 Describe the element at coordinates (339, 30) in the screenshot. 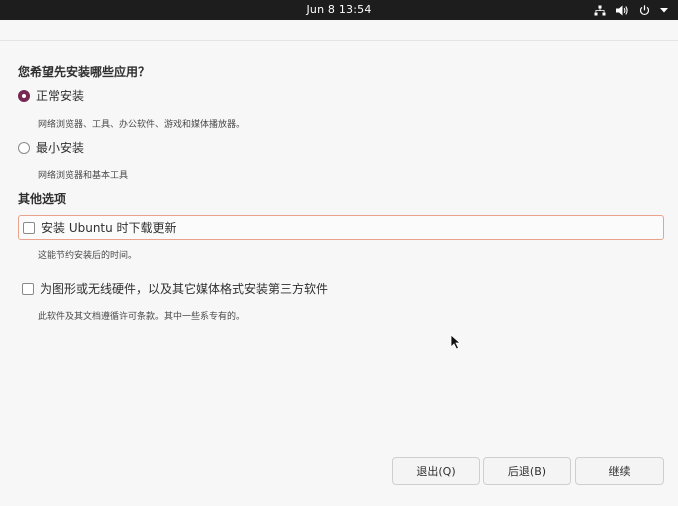

I see `window-header` at that location.